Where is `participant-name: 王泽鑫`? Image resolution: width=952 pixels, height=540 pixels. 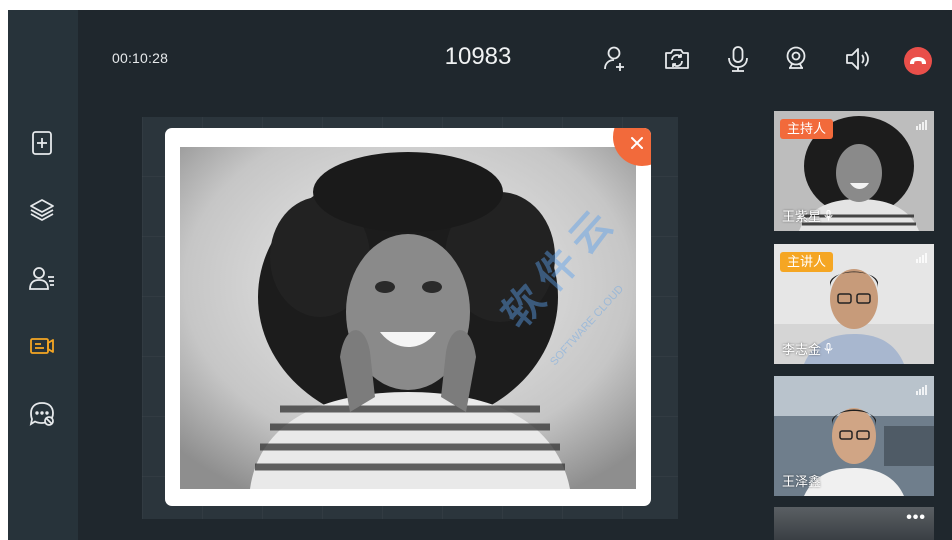 participant-name: 王泽鑫 is located at coordinates (802, 481).